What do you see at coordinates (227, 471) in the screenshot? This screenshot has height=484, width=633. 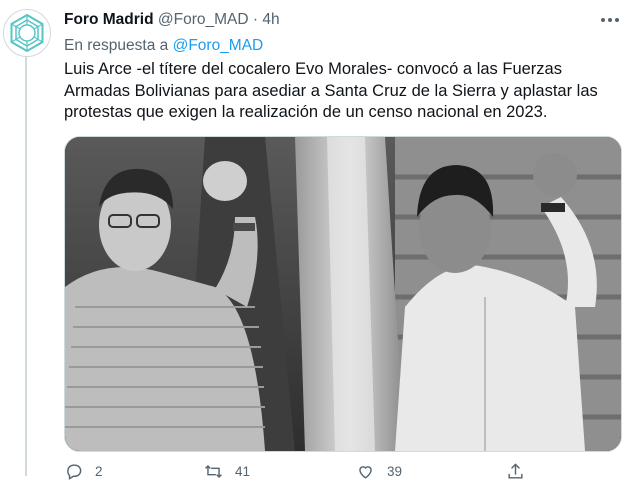 I see `retweet-button: 41` at bounding box center [227, 471].